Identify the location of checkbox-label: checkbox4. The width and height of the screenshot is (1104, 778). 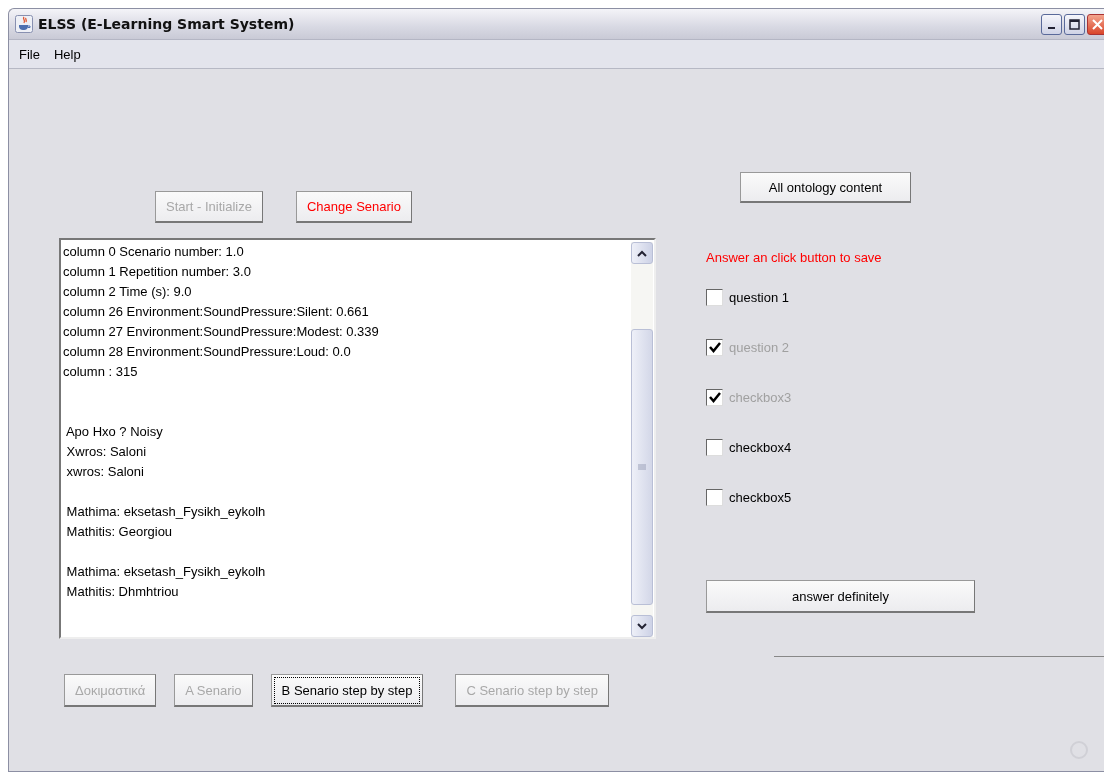
(760, 447).